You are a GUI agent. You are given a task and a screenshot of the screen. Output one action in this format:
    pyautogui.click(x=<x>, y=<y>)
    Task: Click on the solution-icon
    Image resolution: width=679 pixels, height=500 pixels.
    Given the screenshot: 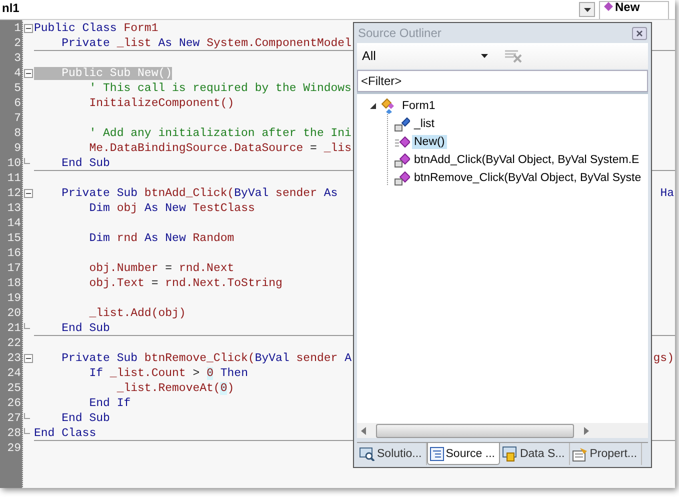 What is the action you would take?
    pyautogui.click(x=367, y=454)
    